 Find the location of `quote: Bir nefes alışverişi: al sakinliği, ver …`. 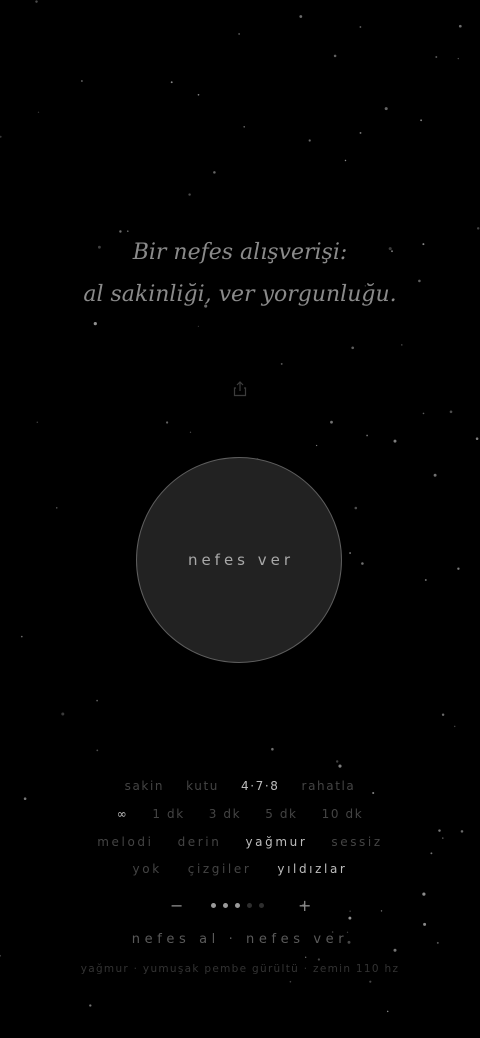

quote: Bir nefes alışverişi: al sakinliği, ver … is located at coordinates (240, 274).